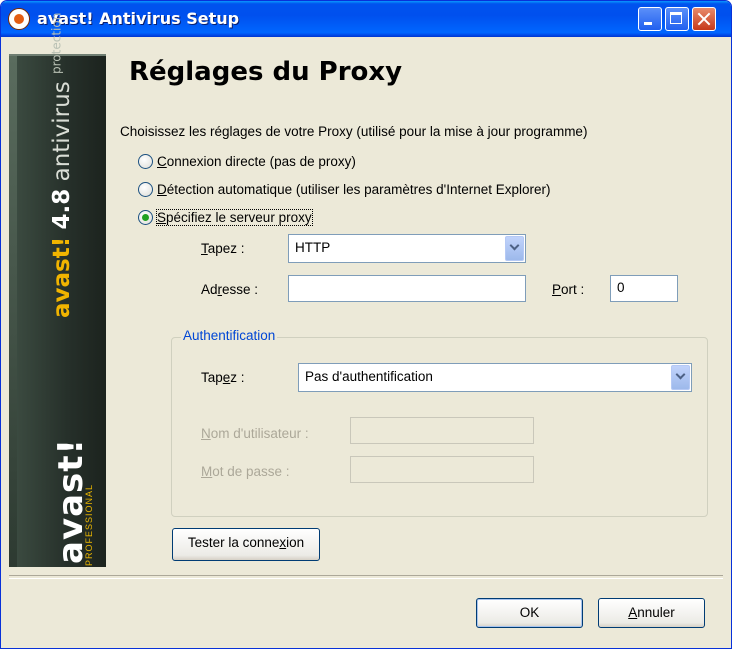 Image resolution: width=732 pixels, height=649 pixels. Describe the element at coordinates (56, 43) in the screenshot. I see `brand-tagline: protection` at that location.